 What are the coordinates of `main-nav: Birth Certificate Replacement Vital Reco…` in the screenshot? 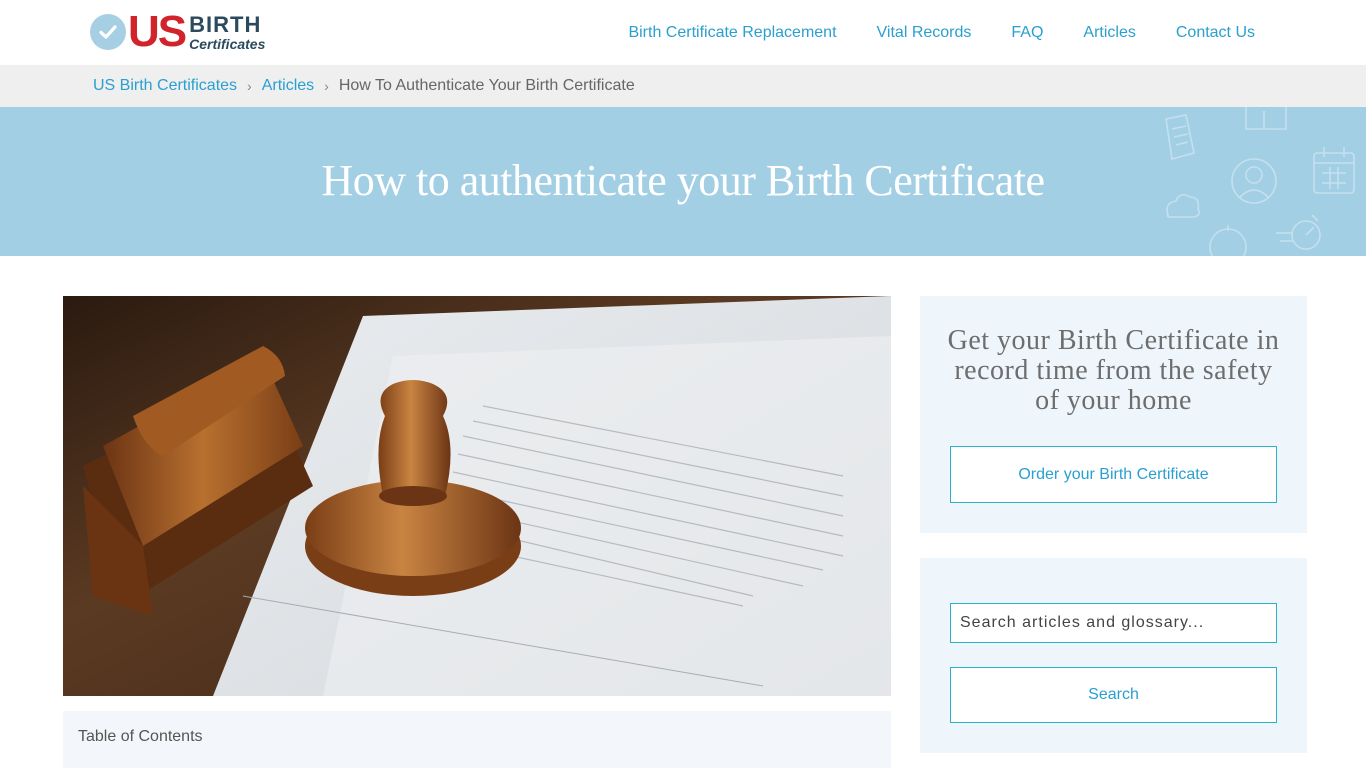 It's located at (941, 32).